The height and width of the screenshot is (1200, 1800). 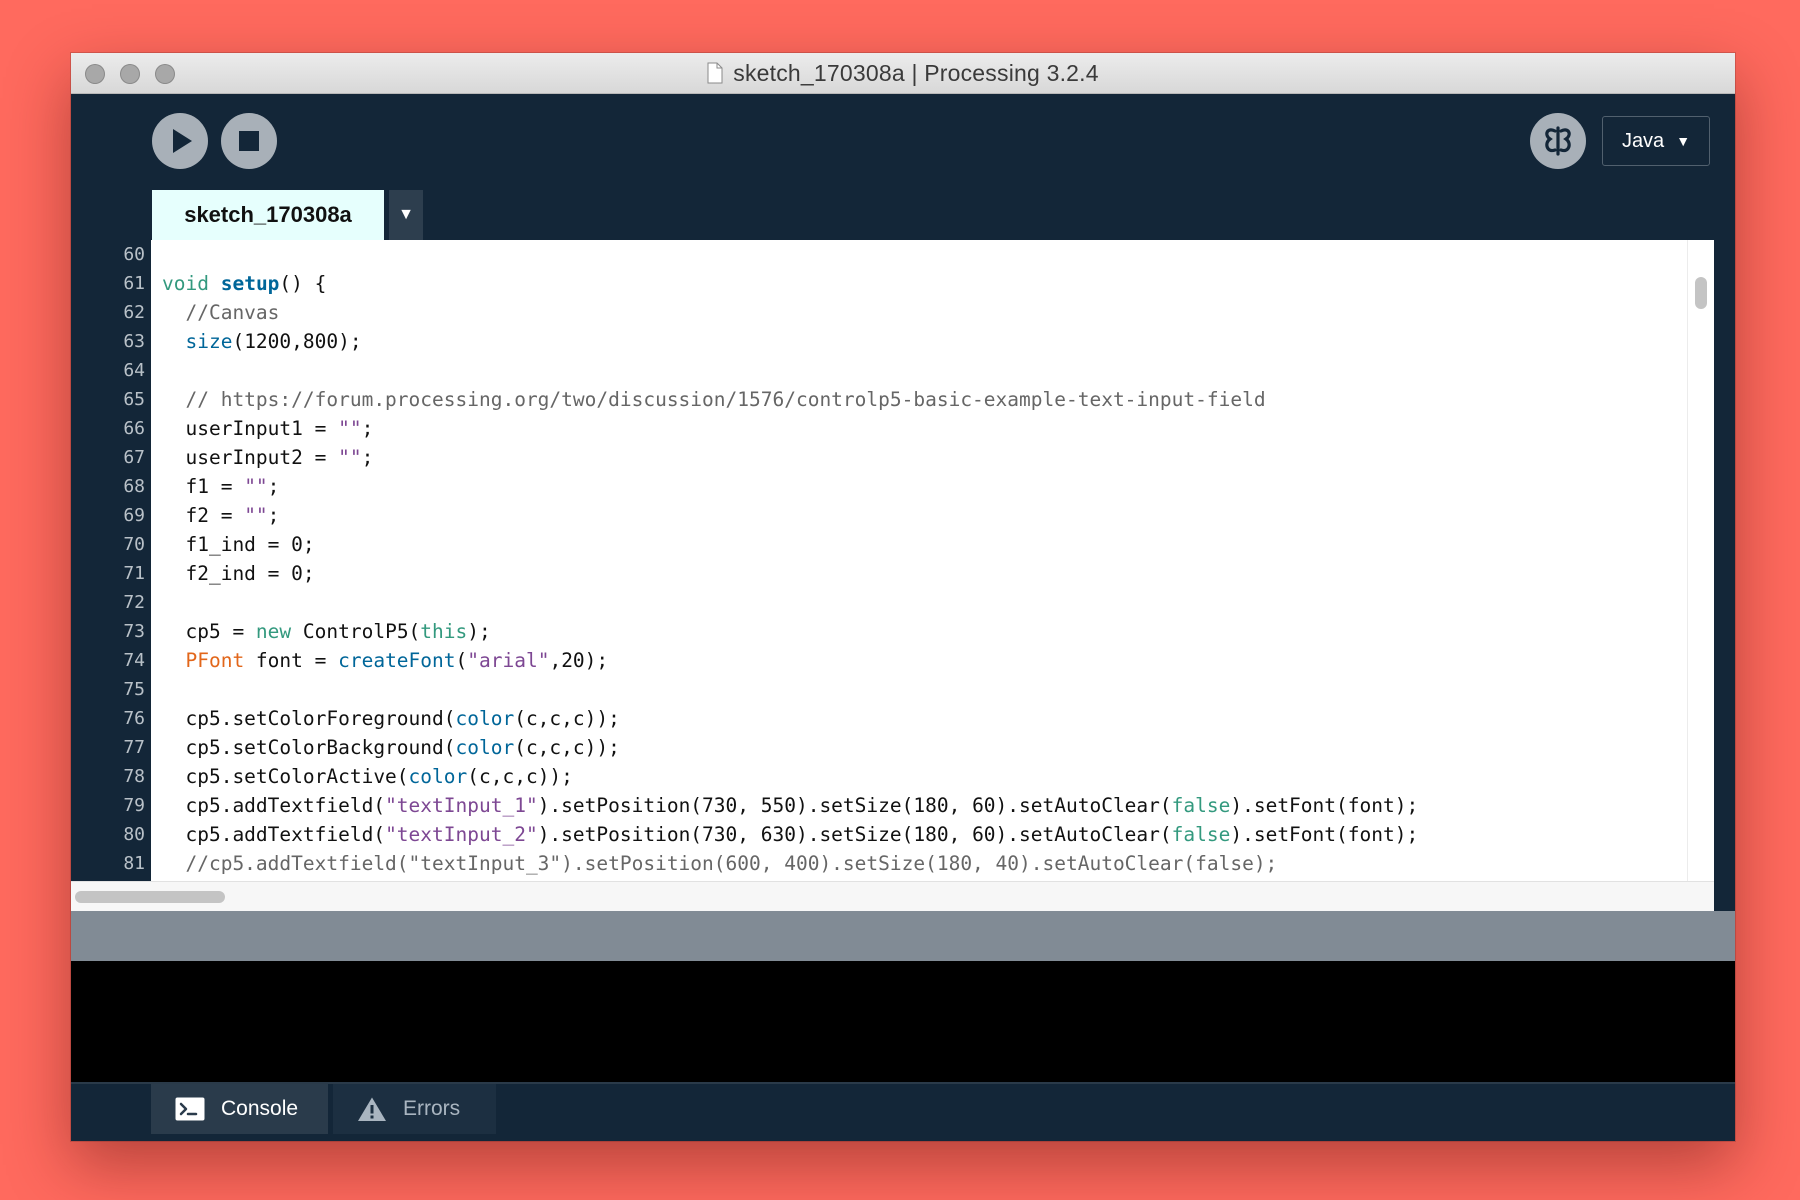 What do you see at coordinates (134, 283) in the screenshot?
I see `line-number: 61` at bounding box center [134, 283].